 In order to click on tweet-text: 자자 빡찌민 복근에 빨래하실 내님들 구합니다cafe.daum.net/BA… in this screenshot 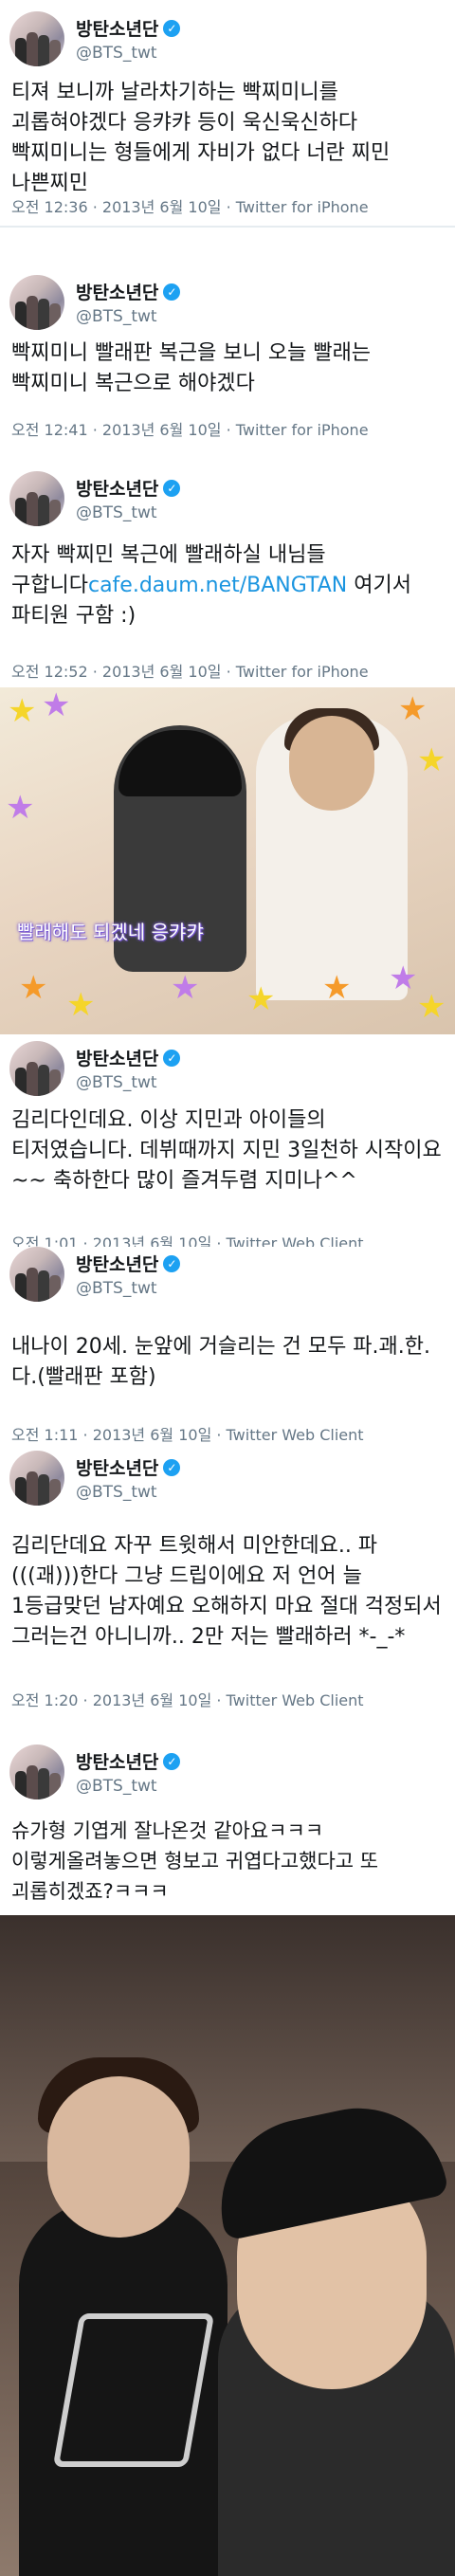, I will do `click(227, 585)`.